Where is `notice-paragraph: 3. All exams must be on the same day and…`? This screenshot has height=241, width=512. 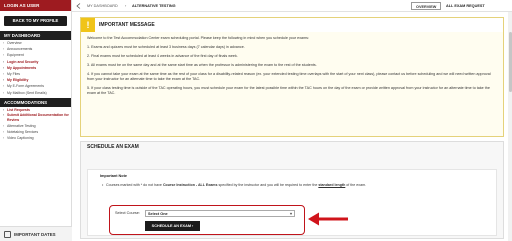
notice-paragraph: 3. All exams must be on the same day and… is located at coordinates (202, 65).